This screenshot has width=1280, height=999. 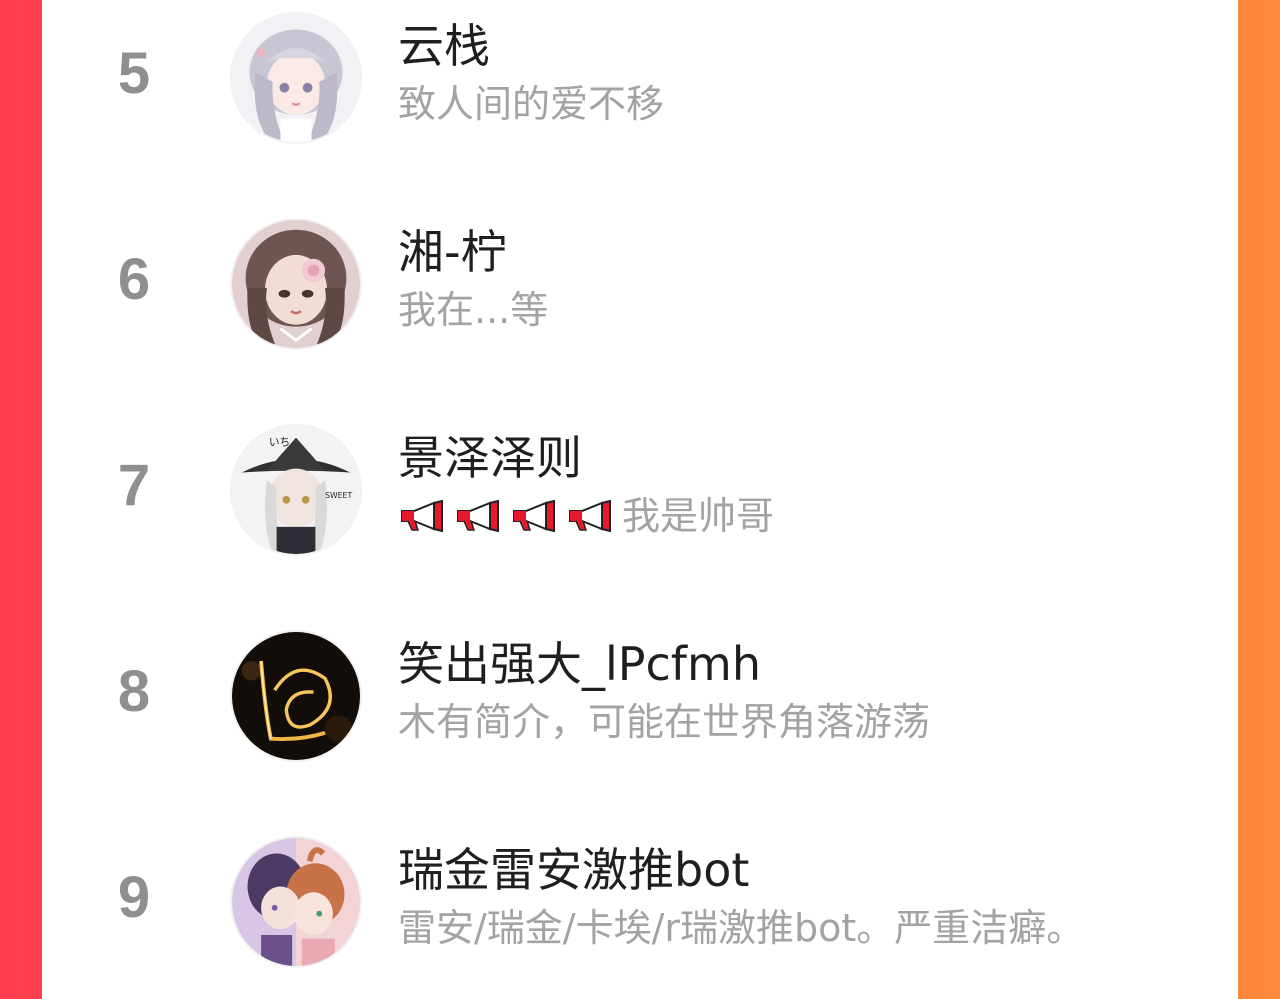 I want to click on user-name: 云栈, so click(x=444, y=46).